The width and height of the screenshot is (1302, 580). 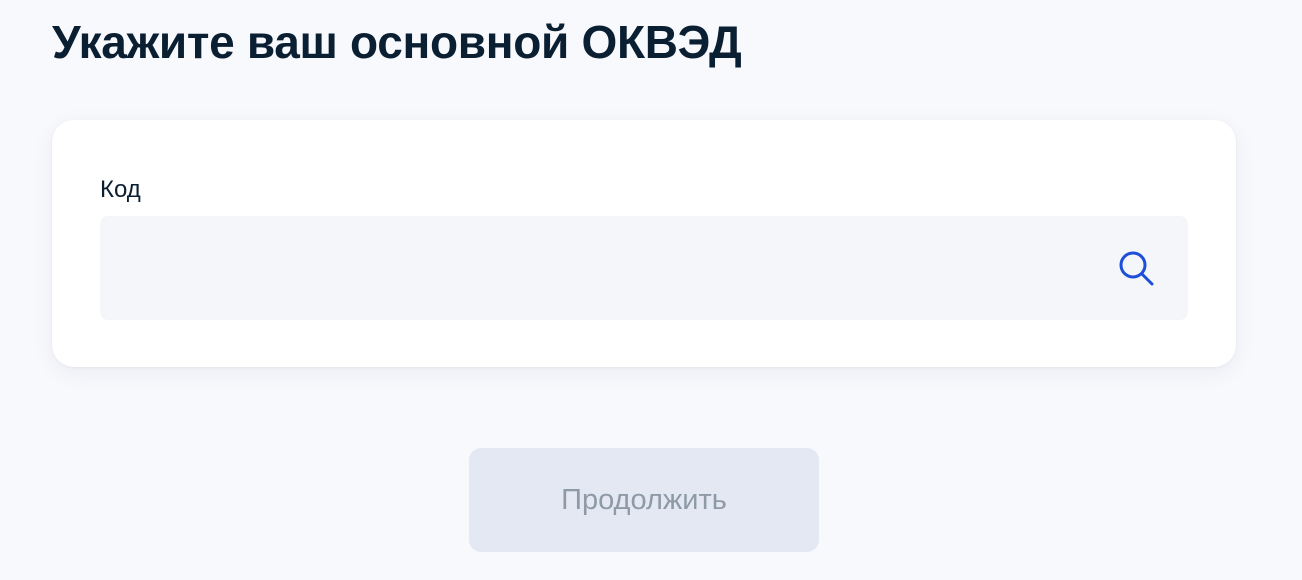 What do you see at coordinates (120, 189) in the screenshot?
I see `code-field-label: Код` at bounding box center [120, 189].